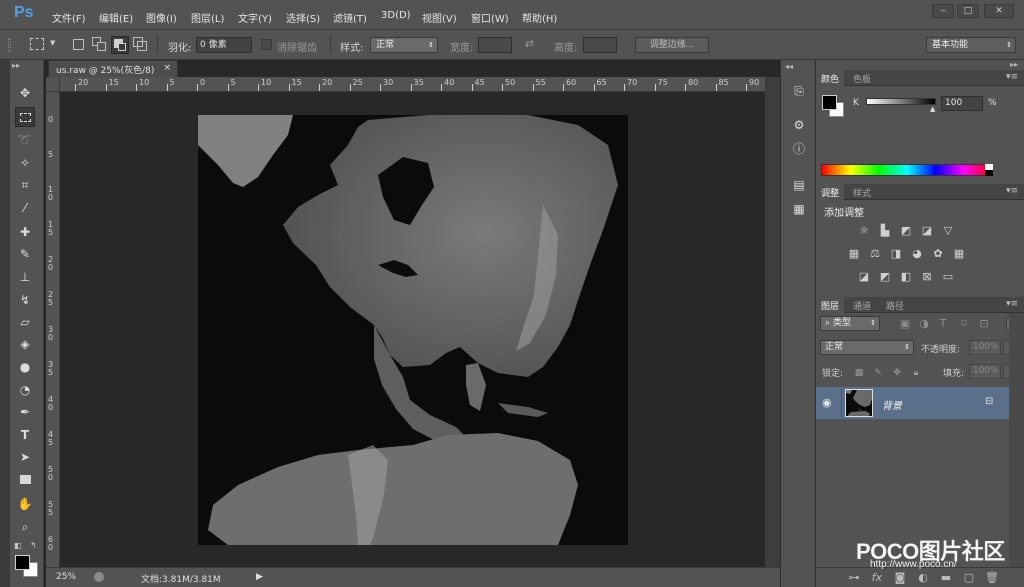 The height and width of the screenshot is (587, 1024). What do you see at coordinates (439, 17) in the screenshot?
I see `menu-view: 视图(V)` at bounding box center [439, 17].